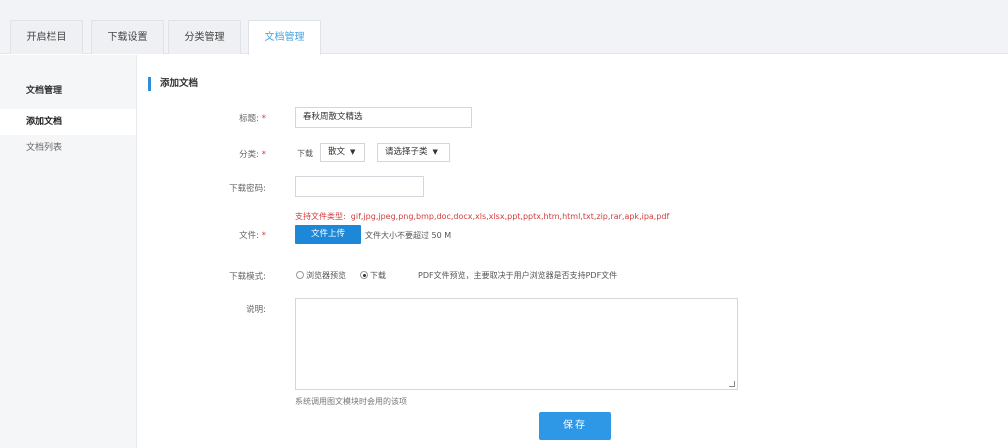  I want to click on tab-download-settings: 下载设置, so click(127, 37).